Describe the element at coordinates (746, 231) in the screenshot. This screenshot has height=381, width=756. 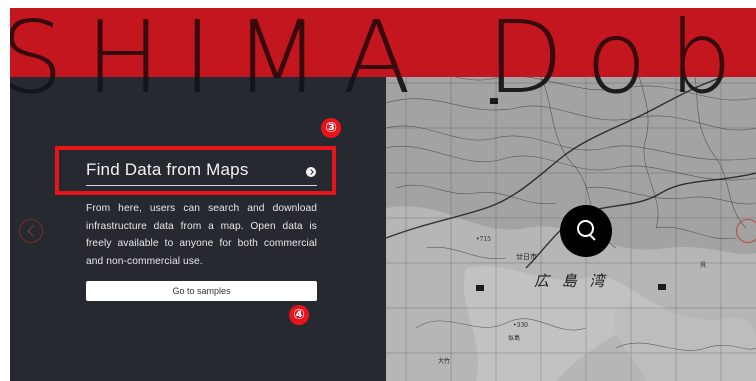
I see `carousel-next-button` at that location.